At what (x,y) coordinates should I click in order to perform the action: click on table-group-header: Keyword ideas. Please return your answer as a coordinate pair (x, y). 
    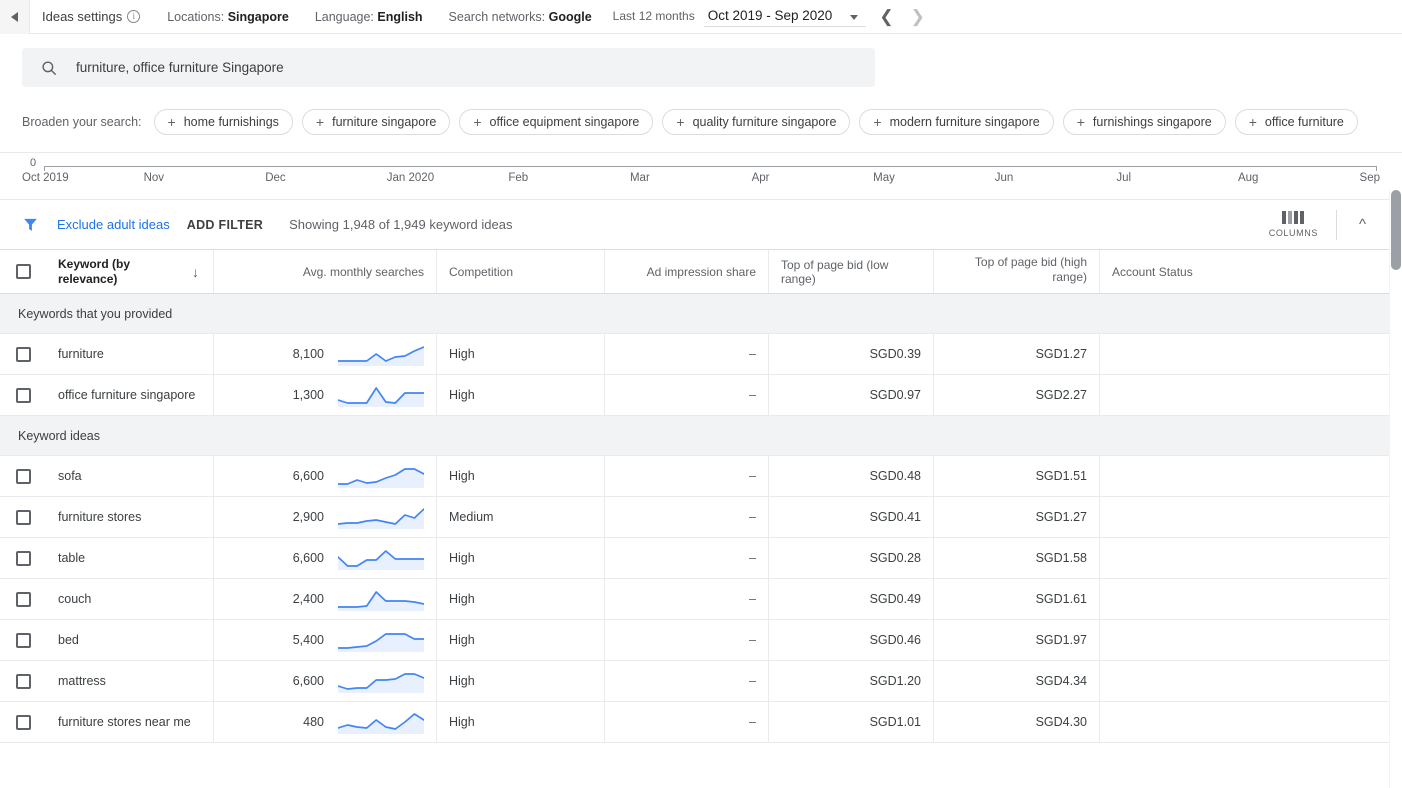
    Looking at the image, I should click on (697, 436).